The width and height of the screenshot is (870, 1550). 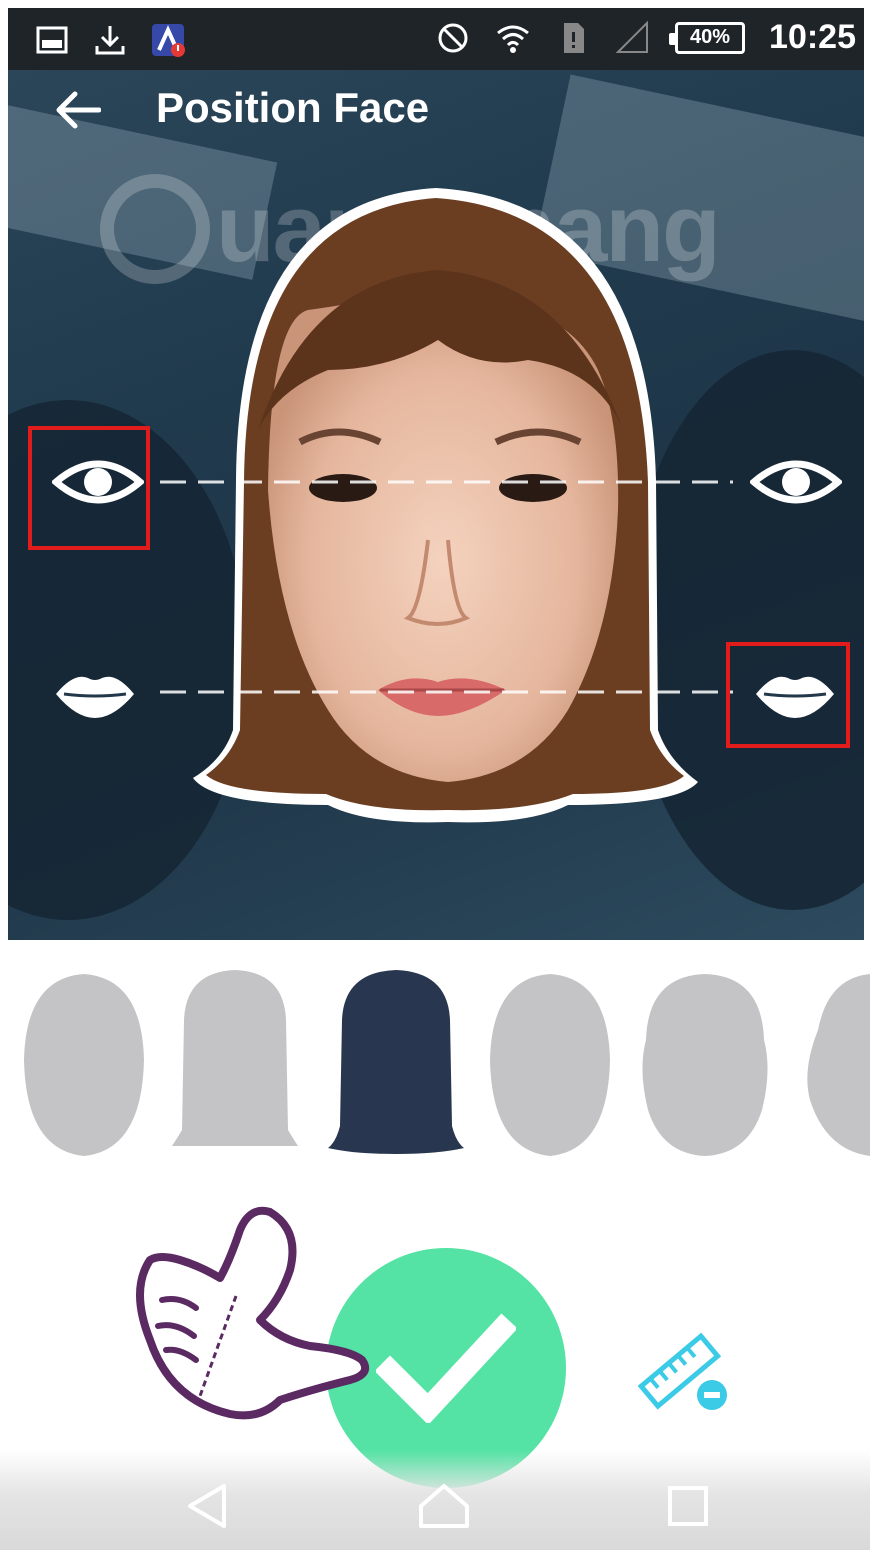 I want to click on face-eye-right, so click(x=533, y=488).